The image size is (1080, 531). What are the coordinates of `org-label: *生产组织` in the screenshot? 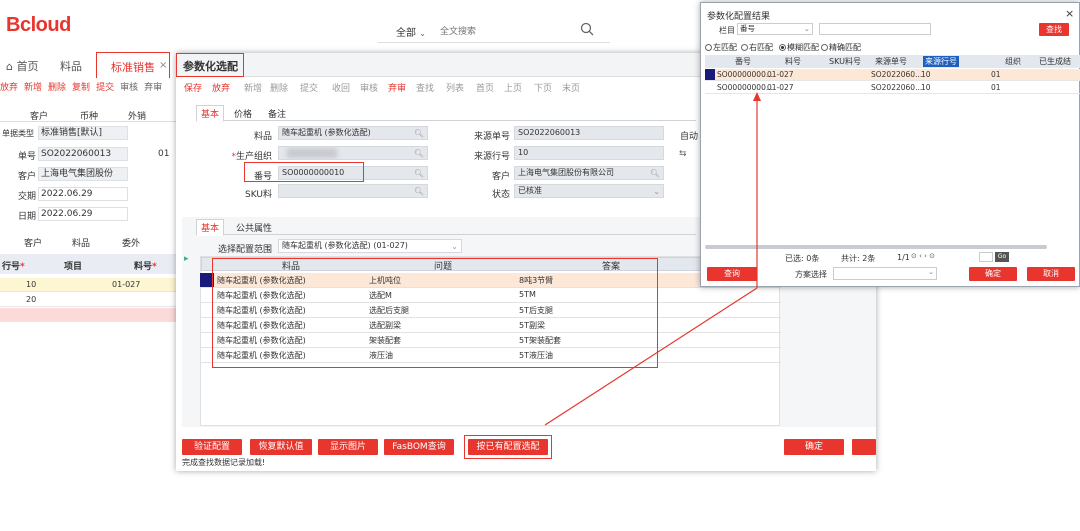 It's located at (251, 157).